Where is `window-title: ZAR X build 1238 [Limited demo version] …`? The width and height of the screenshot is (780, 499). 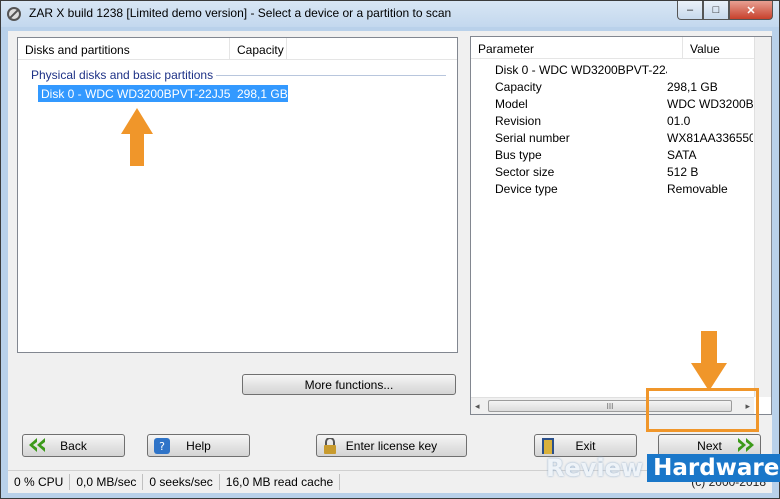
window-title: ZAR X build 1238 [Limited demo version] … is located at coordinates (240, 13).